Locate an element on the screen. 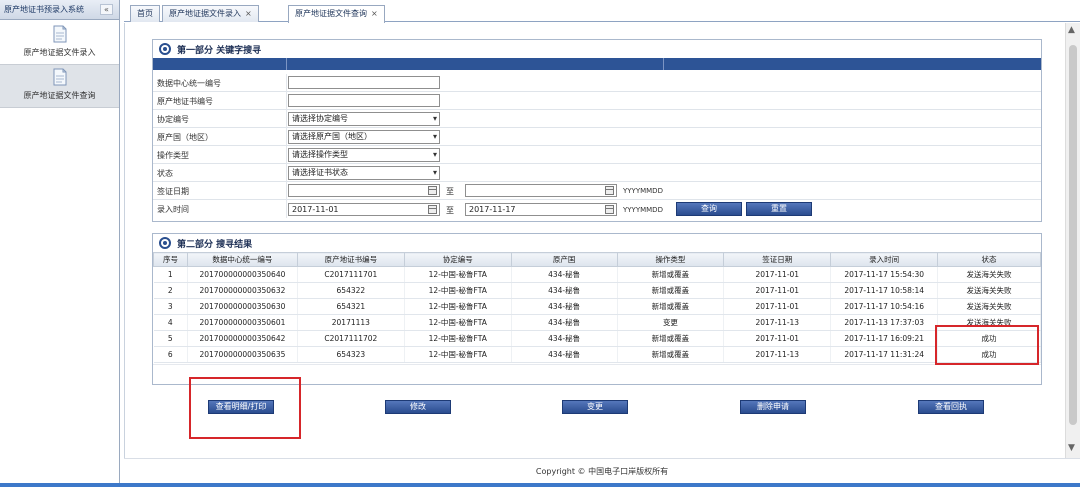 This screenshot has height=487, width=1080. table-cell: 201700000000350632 is located at coordinates (242, 290).